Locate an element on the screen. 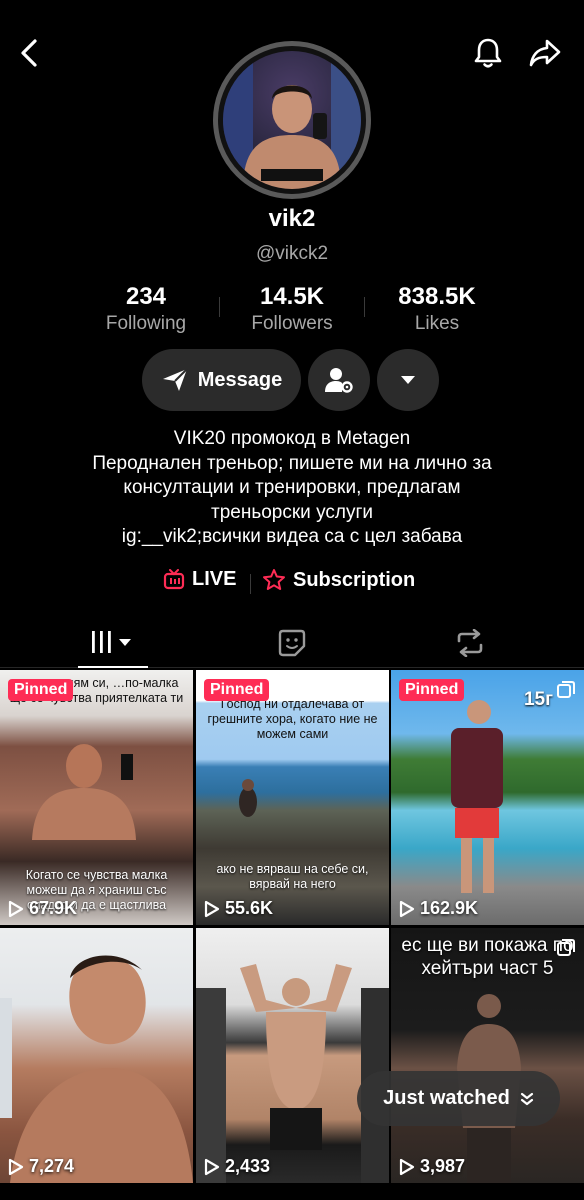  caret-down-icon is located at coordinates (408, 380).